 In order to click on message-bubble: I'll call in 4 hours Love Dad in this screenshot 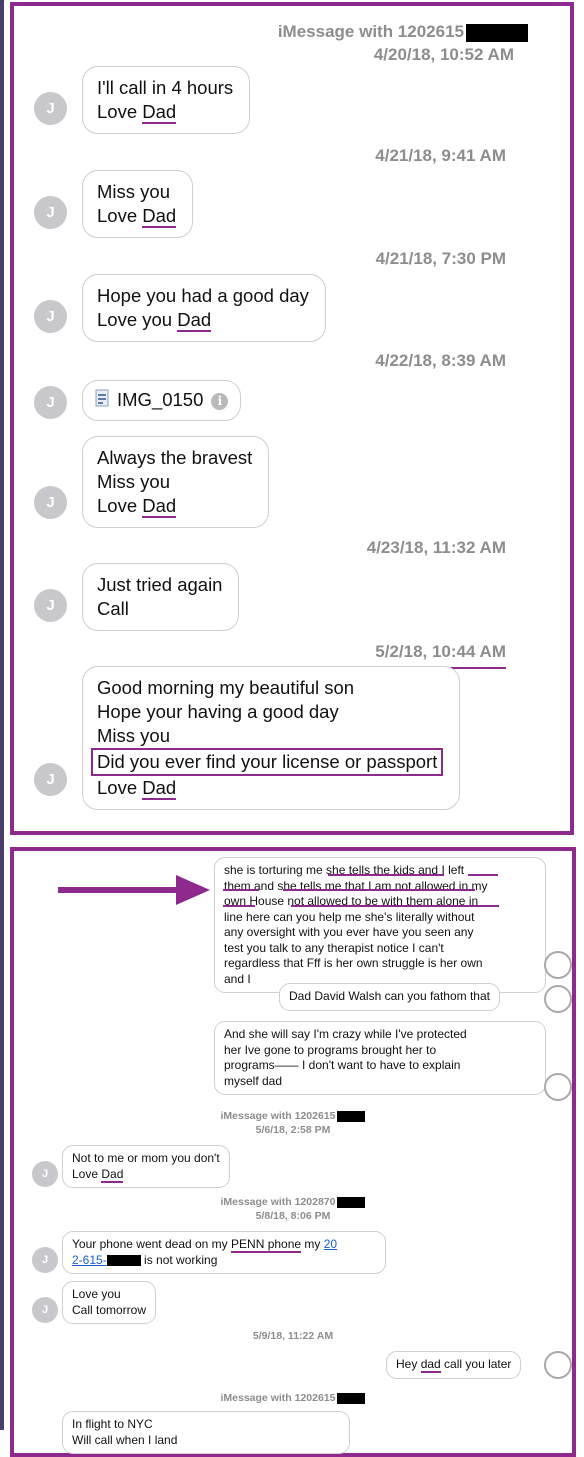, I will do `click(166, 100)`.